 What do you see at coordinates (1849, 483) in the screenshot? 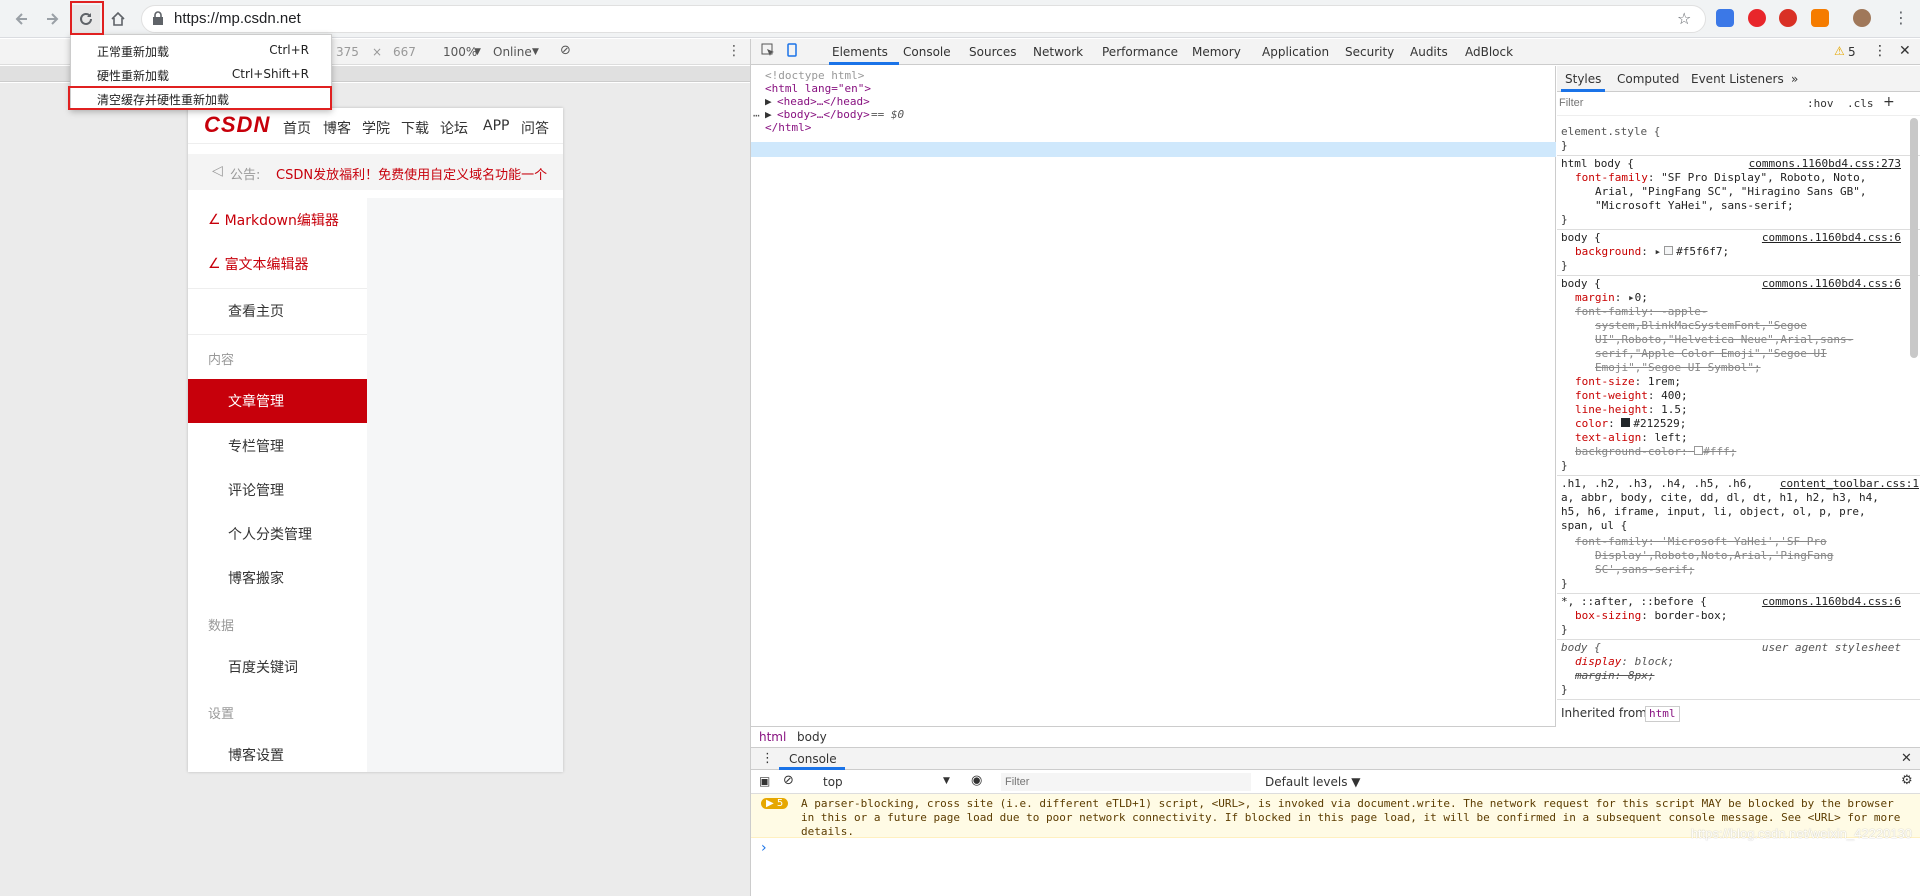
I see `rule-source-link: content_toolbar.css:1` at bounding box center [1849, 483].